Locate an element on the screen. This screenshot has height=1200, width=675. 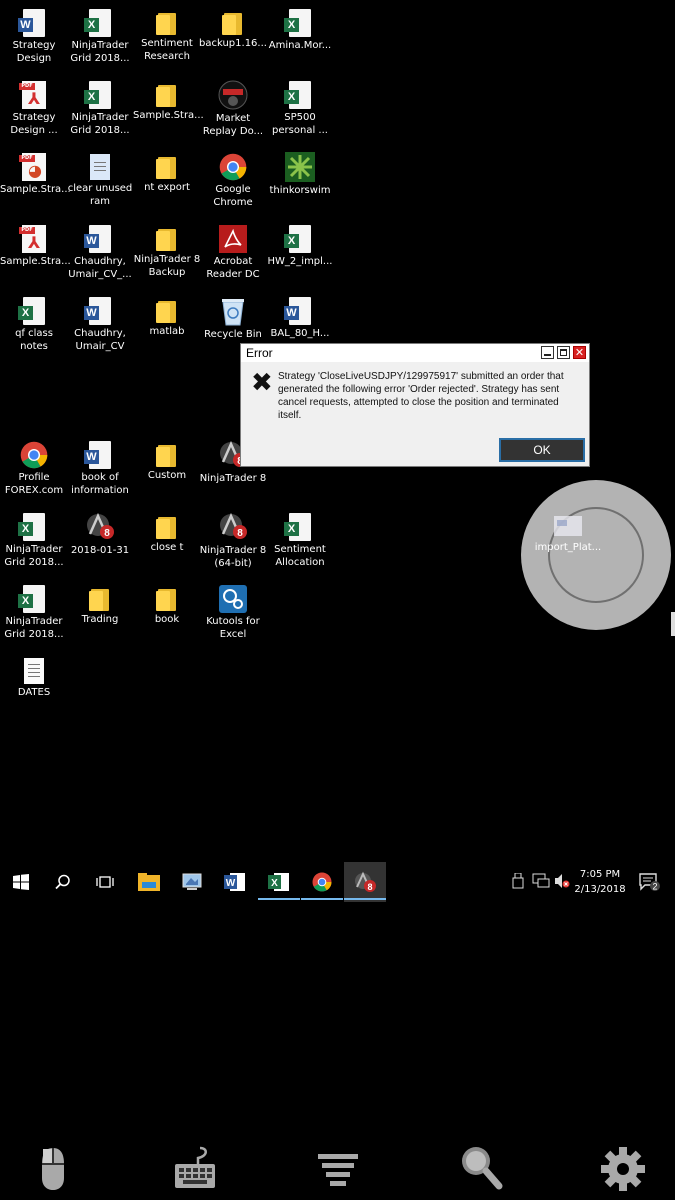
close-button: ✕ is located at coordinates (579, 352).